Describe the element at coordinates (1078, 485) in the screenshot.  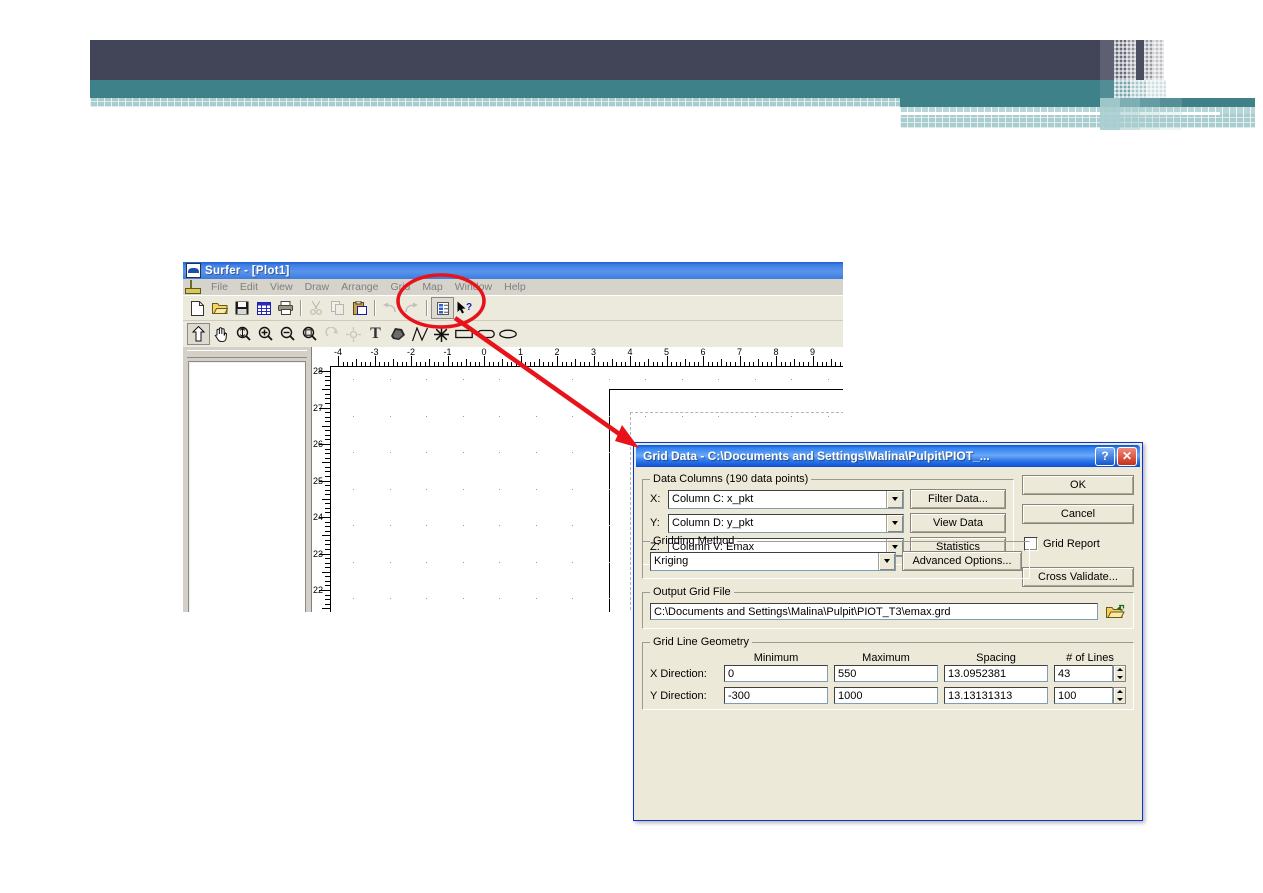
I see `ok-button: OK` at that location.